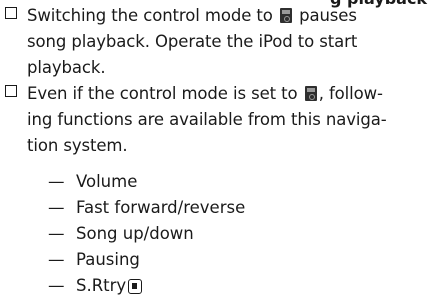  What do you see at coordinates (108, 259) in the screenshot?
I see `function-label: Pausing` at bounding box center [108, 259].